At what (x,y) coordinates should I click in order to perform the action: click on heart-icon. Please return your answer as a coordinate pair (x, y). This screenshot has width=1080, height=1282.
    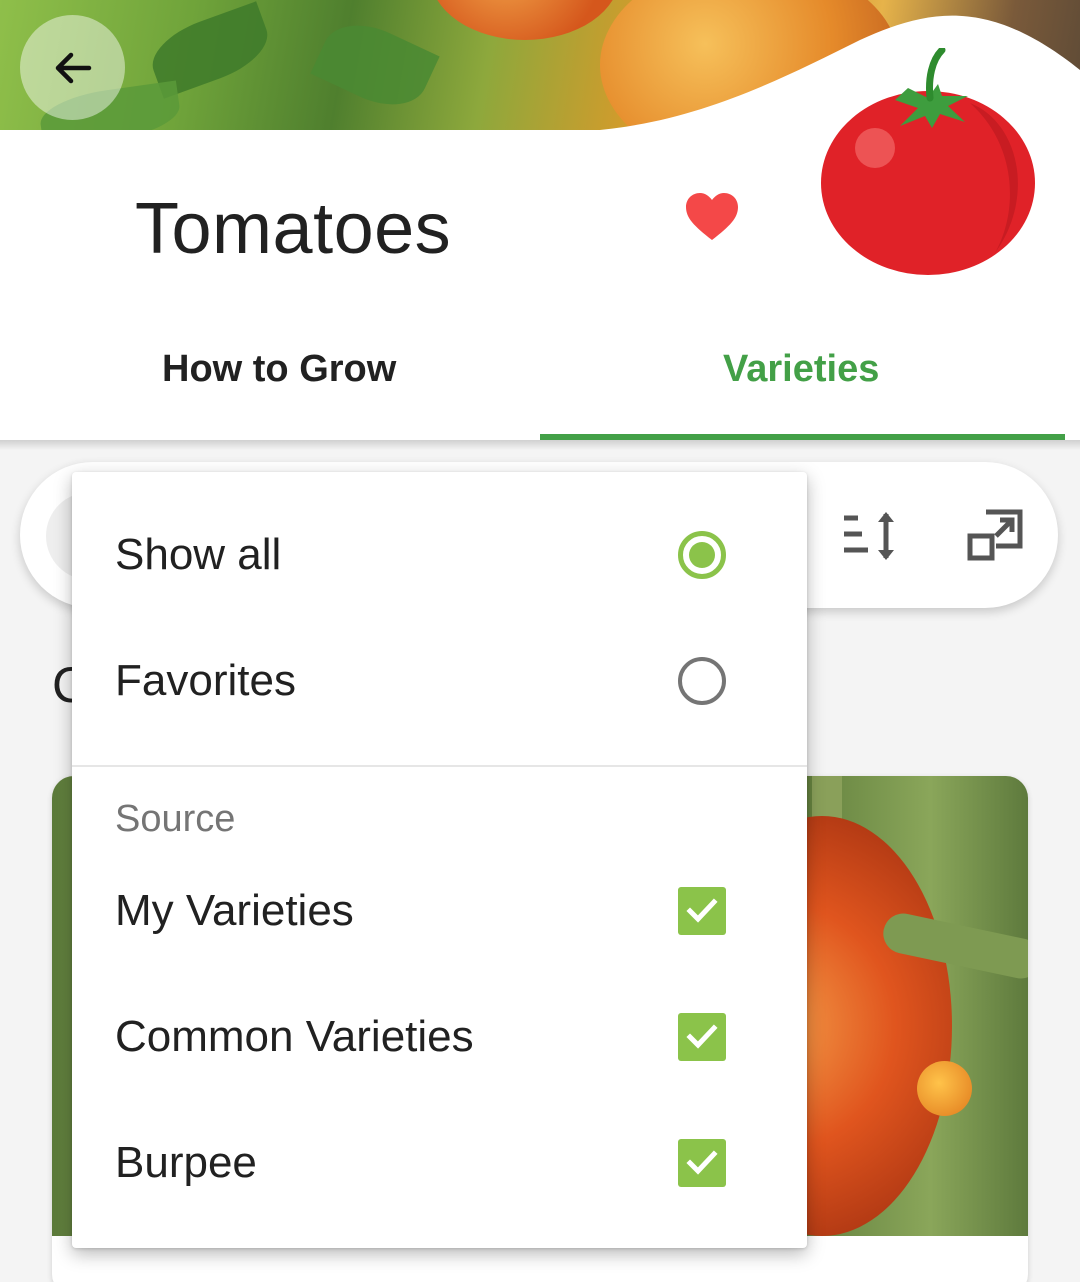
    Looking at the image, I should click on (712, 218).